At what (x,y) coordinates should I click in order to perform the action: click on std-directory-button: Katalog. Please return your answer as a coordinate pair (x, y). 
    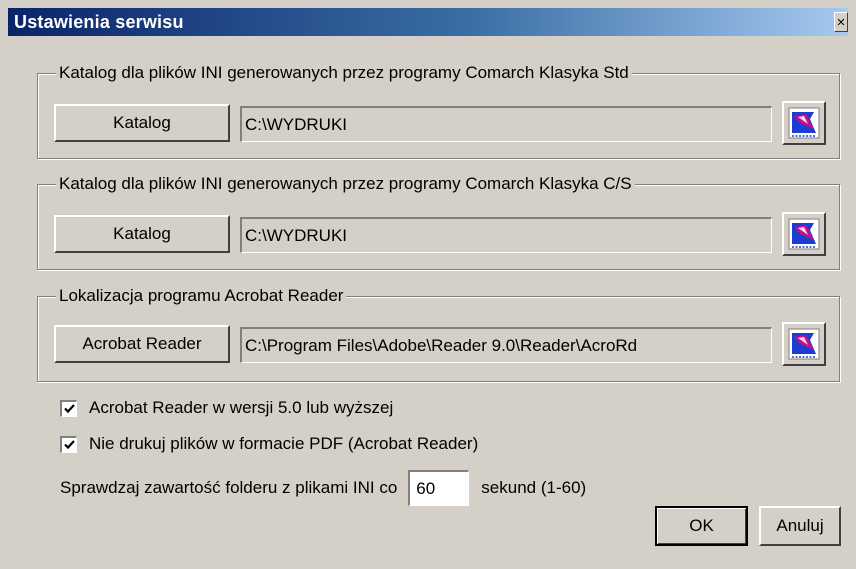
    Looking at the image, I should click on (142, 123).